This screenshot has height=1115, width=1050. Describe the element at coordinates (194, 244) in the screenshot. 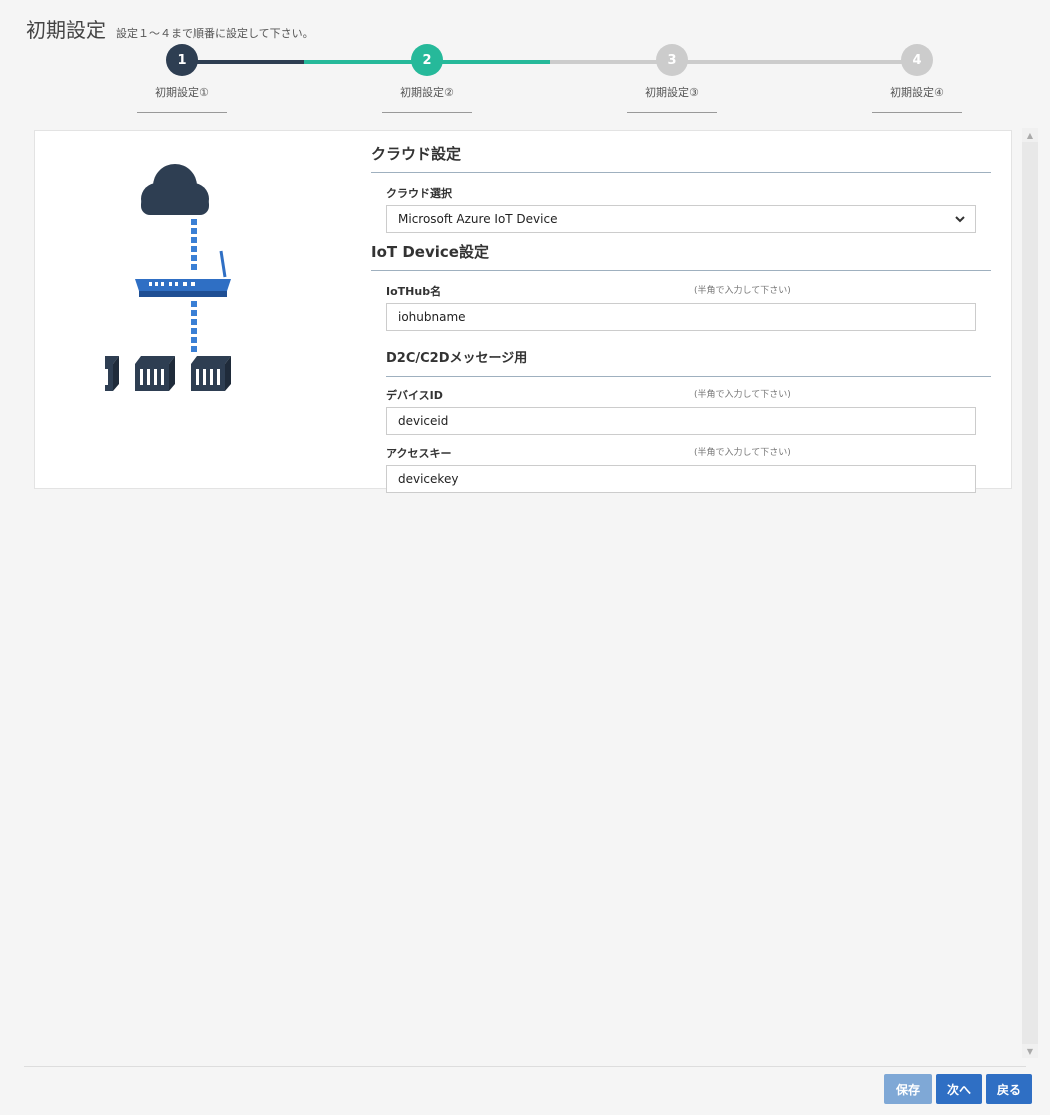

I see `network-link-upper` at that location.